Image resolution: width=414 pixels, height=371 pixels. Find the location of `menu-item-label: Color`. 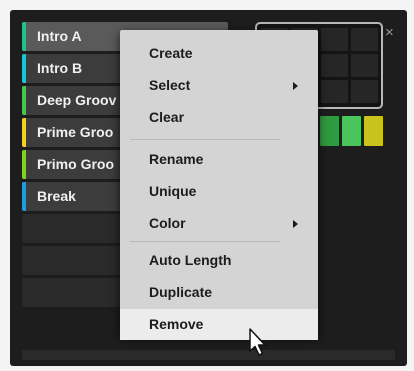

menu-item-label: Color is located at coordinates (167, 223).